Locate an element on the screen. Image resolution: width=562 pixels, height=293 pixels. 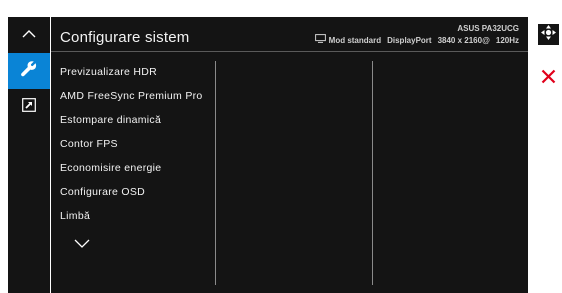
navigate-button is located at coordinates (548, 34).